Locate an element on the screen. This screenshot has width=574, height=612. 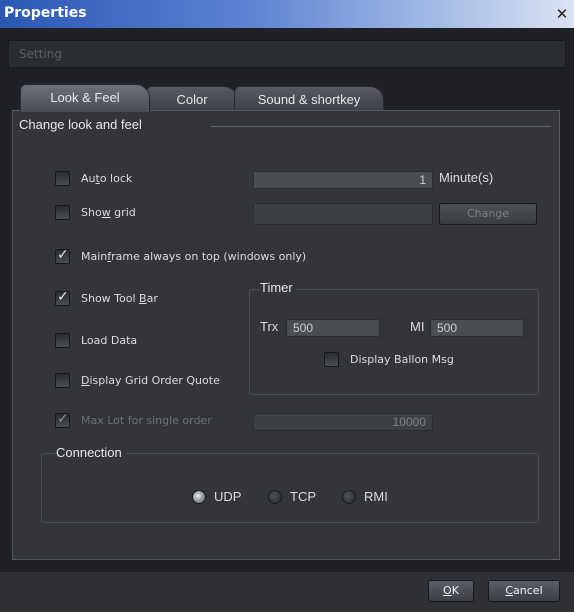
rmi-radio is located at coordinates (349, 497).